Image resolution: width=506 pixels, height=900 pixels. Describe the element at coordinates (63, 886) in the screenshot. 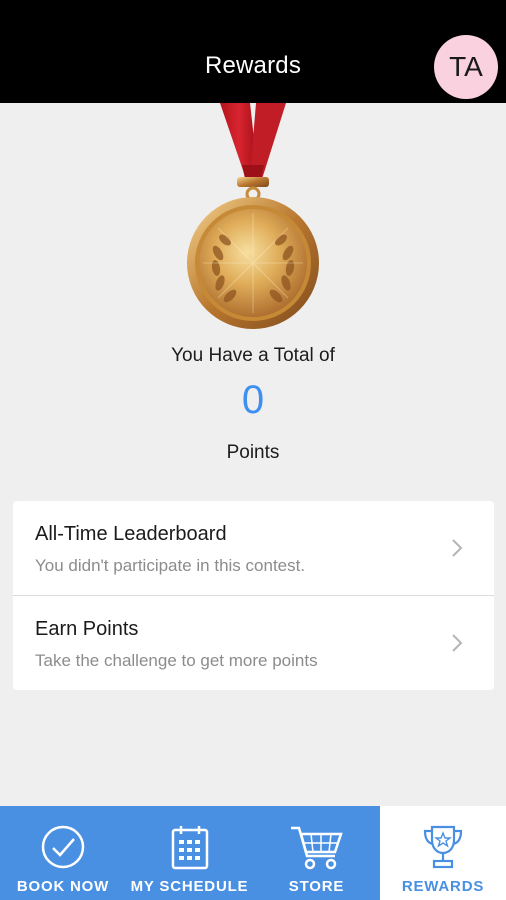

I see `tab-book-now-label: BOOK NOW` at that location.